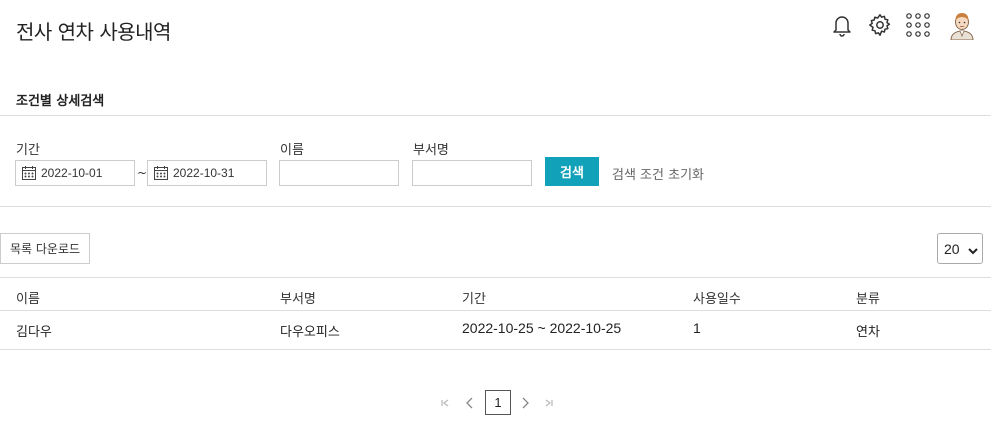 The image size is (991, 433). What do you see at coordinates (549, 402) in the screenshot?
I see `last-page-icon` at bounding box center [549, 402].